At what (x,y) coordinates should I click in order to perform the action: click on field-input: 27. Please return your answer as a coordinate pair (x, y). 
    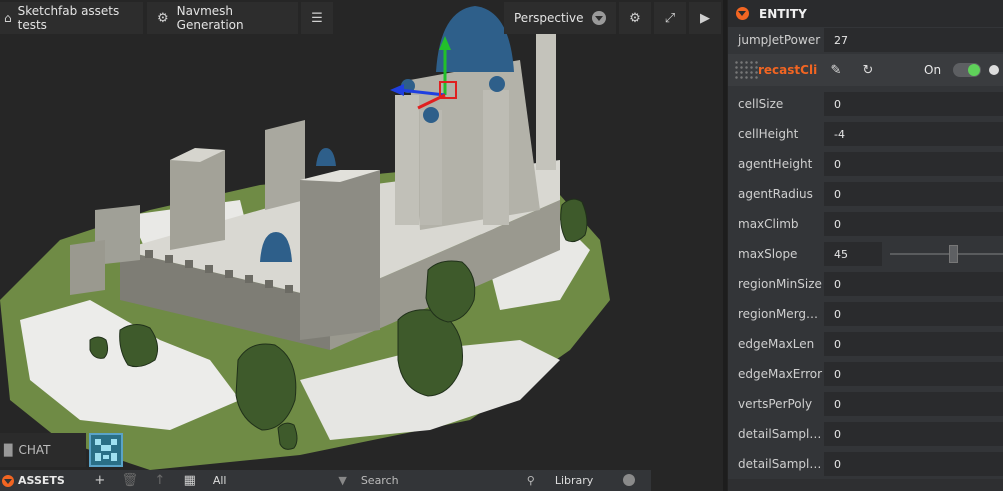
    Looking at the image, I should click on (913, 40).